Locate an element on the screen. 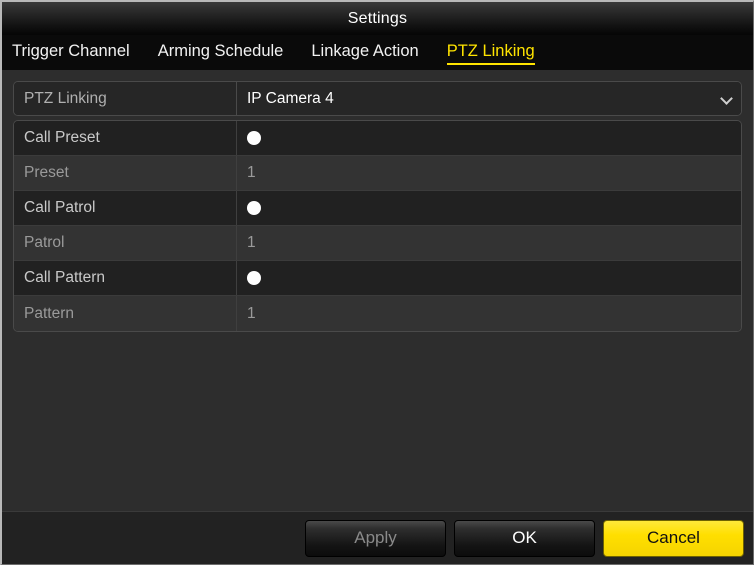 The width and height of the screenshot is (754, 565). tab-trigger-channel: Trigger Channel is located at coordinates (71, 53).